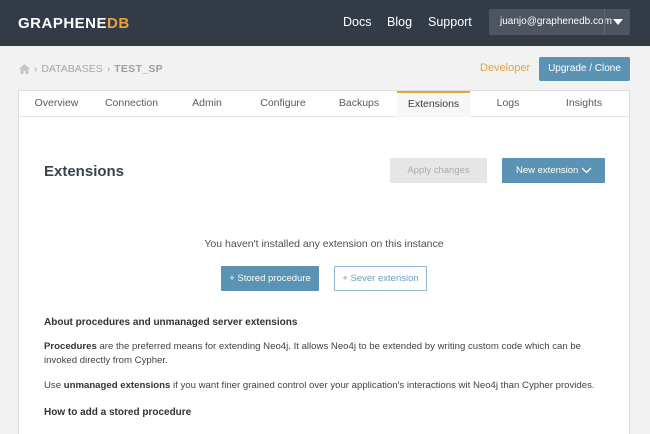 The image size is (650, 434). I want to click on plan-label: Developer, so click(505, 68).